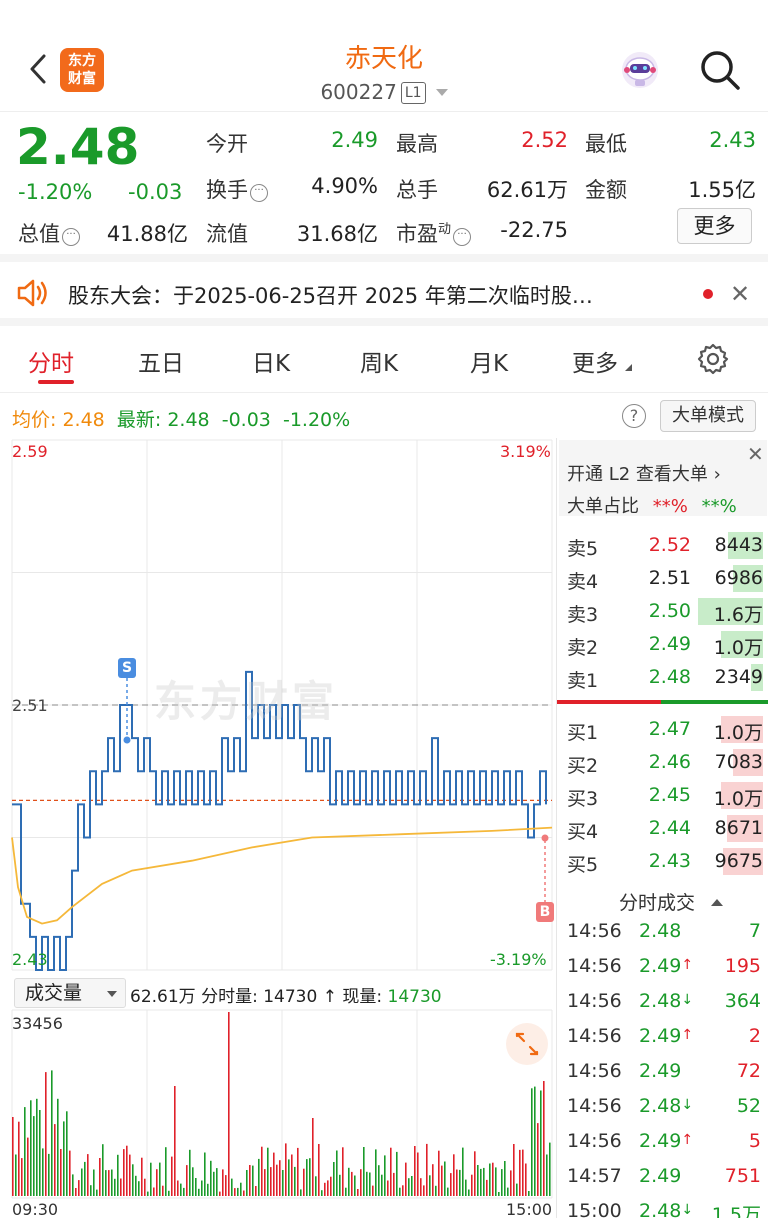 The image size is (768, 1218). What do you see at coordinates (583, 865) in the screenshot?
I see `bid-level-label: 买5` at bounding box center [583, 865].